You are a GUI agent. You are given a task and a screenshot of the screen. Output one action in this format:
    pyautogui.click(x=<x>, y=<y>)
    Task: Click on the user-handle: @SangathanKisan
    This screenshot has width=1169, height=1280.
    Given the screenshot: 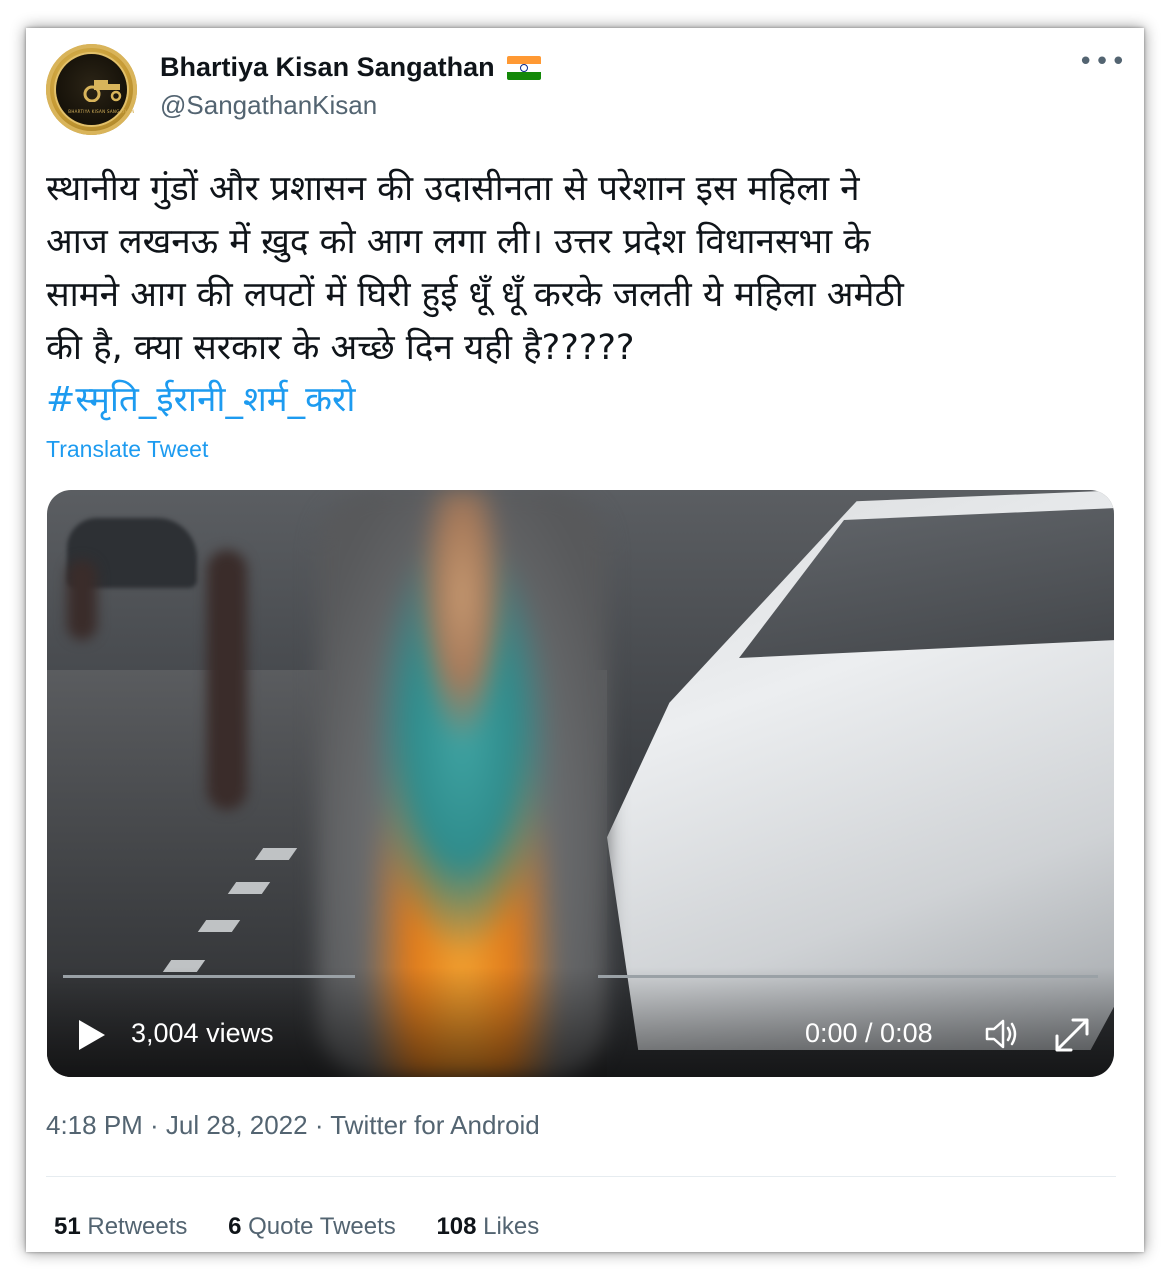 What is the action you would take?
    pyautogui.click(x=268, y=105)
    